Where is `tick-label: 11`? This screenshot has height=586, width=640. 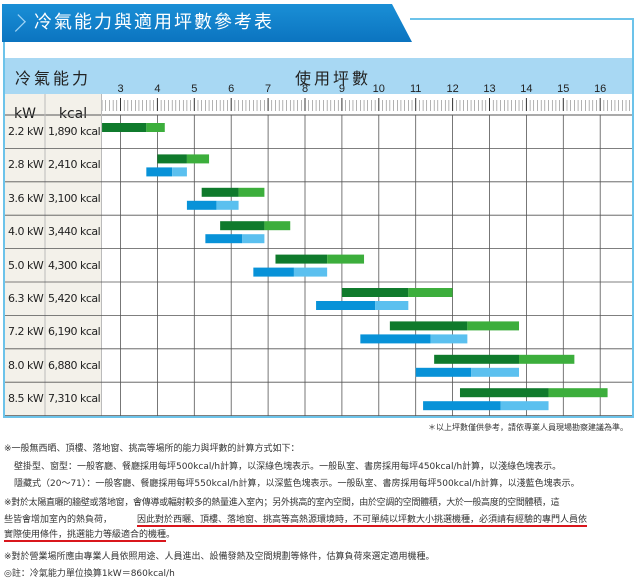
tick-label: 11 is located at coordinates (415, 89).